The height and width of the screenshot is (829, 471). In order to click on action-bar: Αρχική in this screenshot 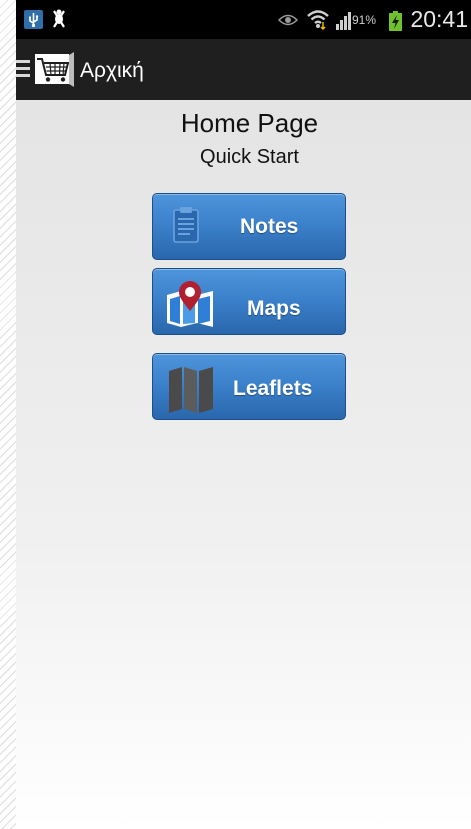, I will do `click(243, 69)`.